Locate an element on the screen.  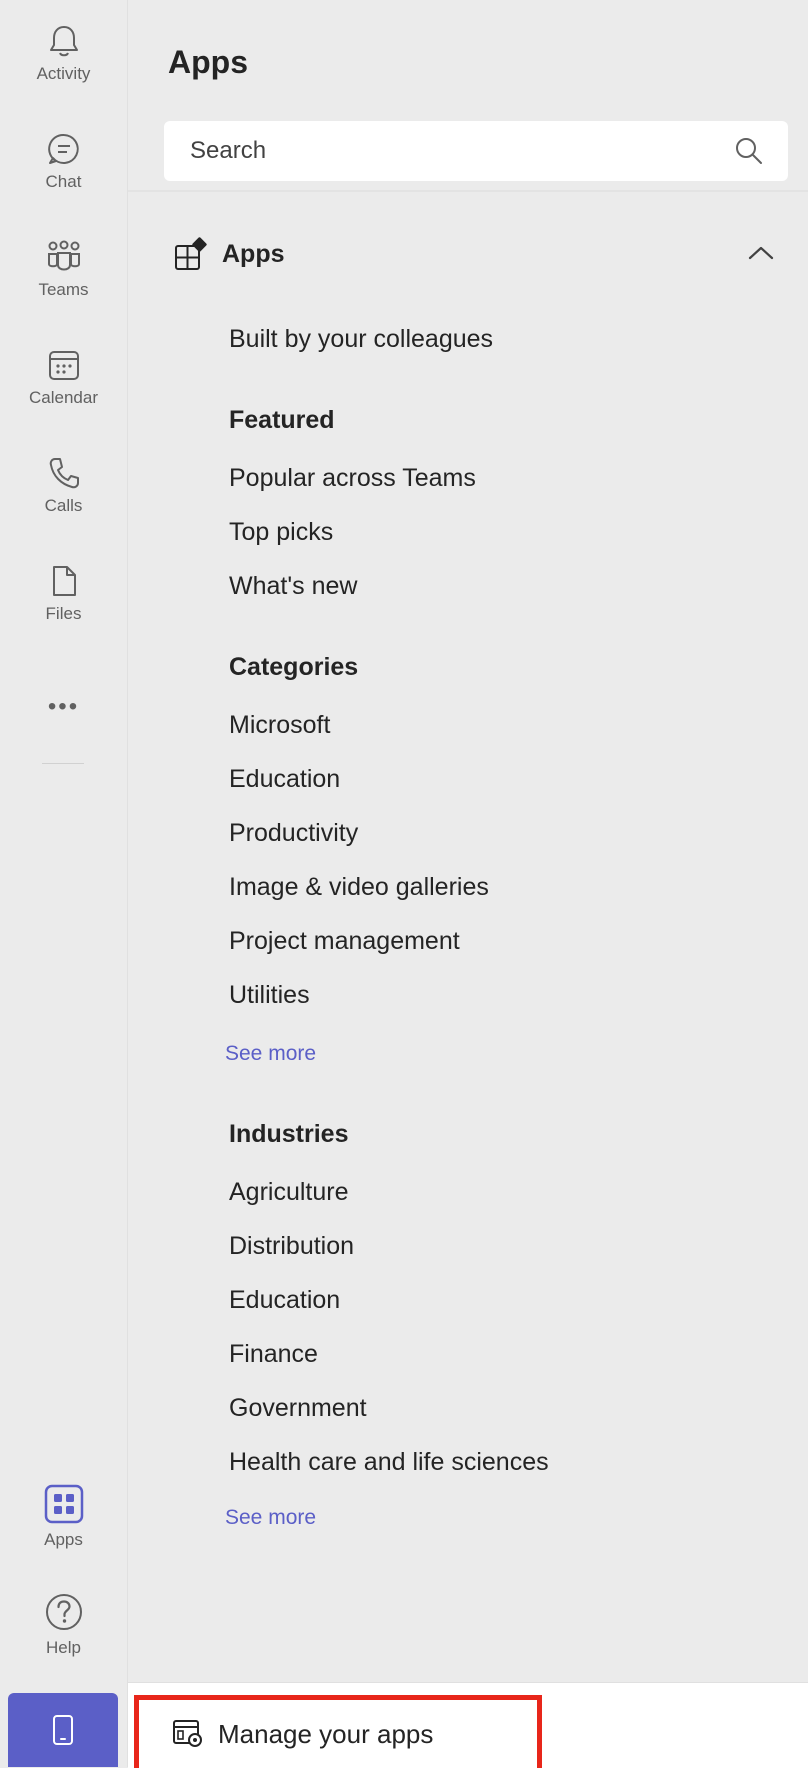
mobile-phone-icon is located at coordinates (63, 1730).